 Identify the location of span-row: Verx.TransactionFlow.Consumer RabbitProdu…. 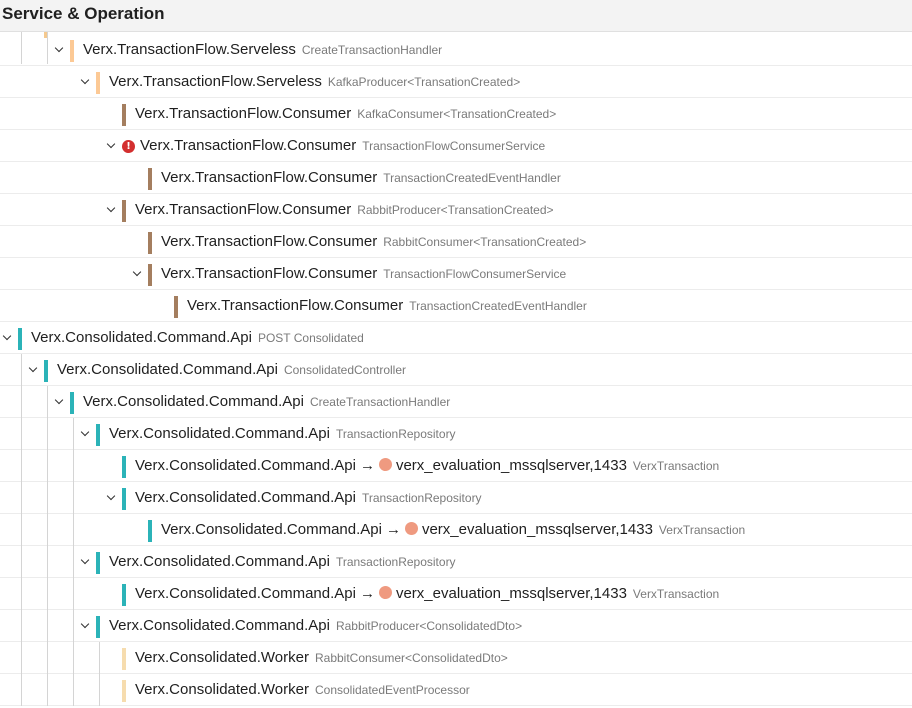
(456, 210).